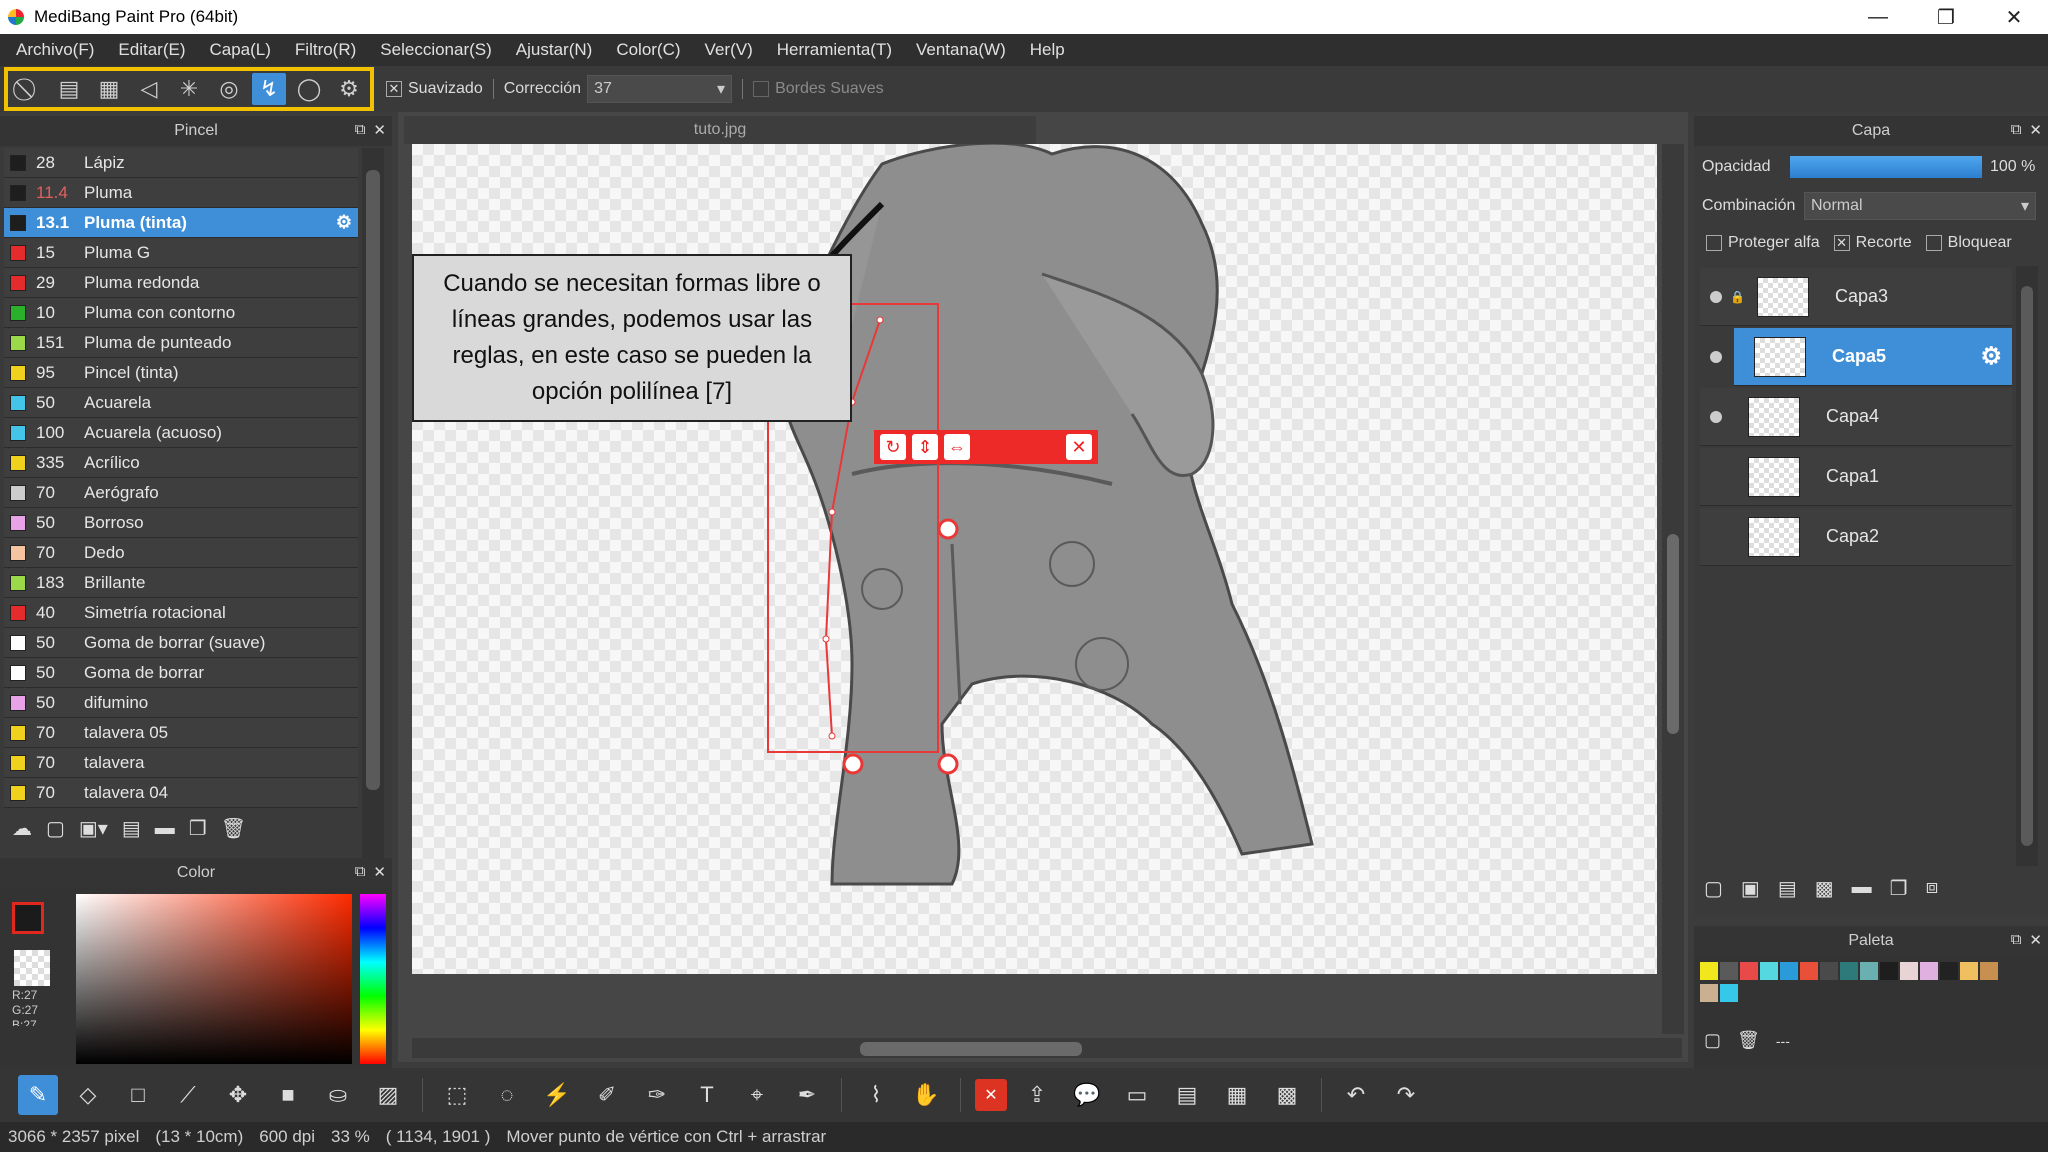 This screenshot has height=1152, width=2048. I want to click on tone-button: ▩, so click(1287, 1095).